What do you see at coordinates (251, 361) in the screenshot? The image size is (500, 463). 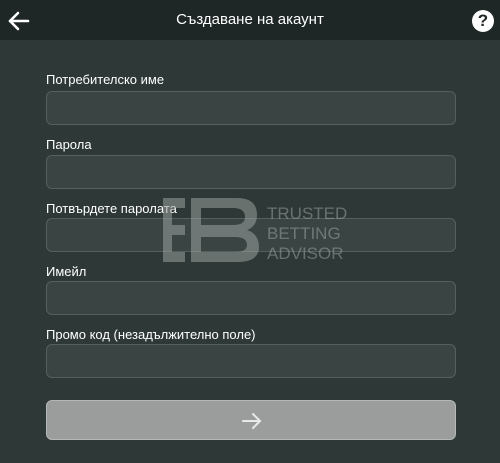 I see `promo-code-input` at bounding box center [251, 361].